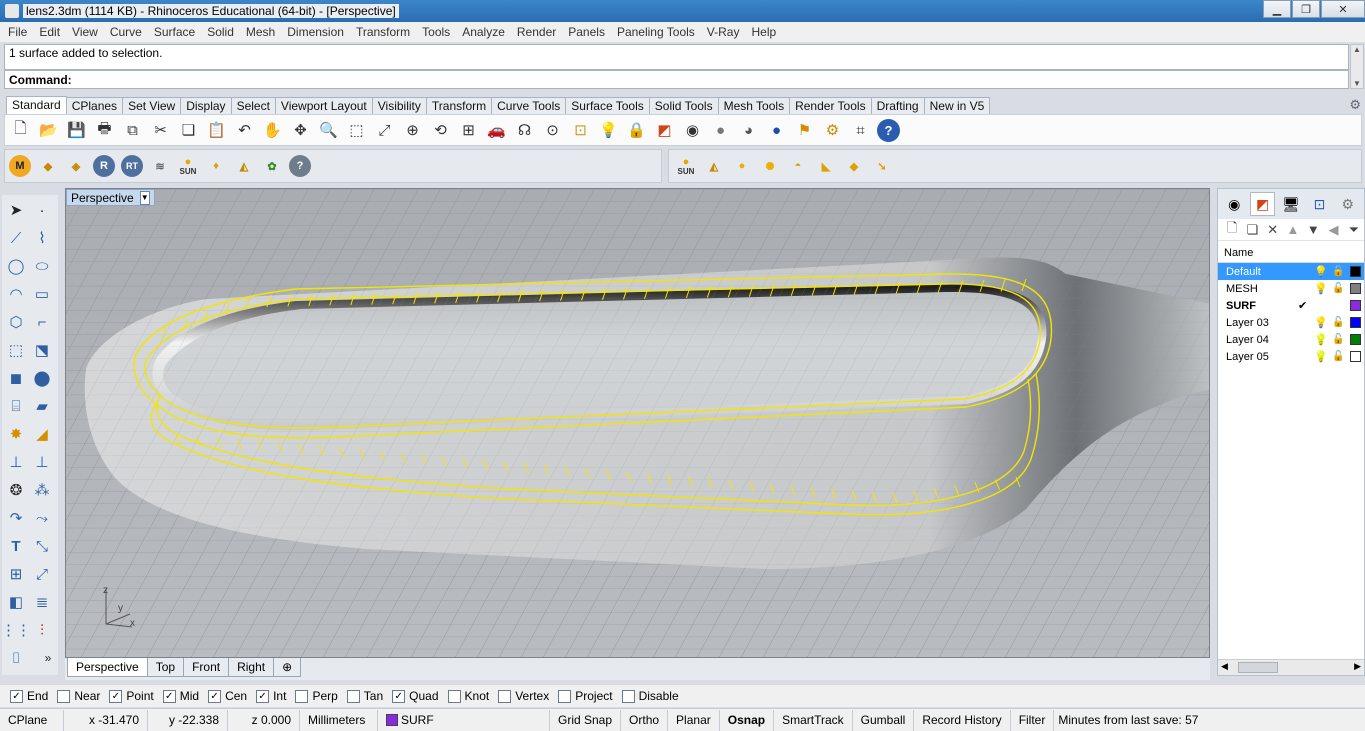 The height and width of the screenshot is (731, 1365). I want to click on scroll-down-icon: ▼, so click(1357, 83).